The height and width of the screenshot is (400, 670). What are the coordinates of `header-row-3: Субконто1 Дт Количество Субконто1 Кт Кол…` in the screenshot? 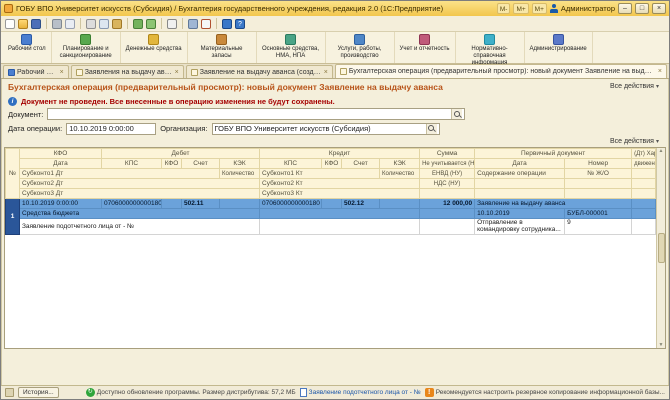 It's located at (331, 173).